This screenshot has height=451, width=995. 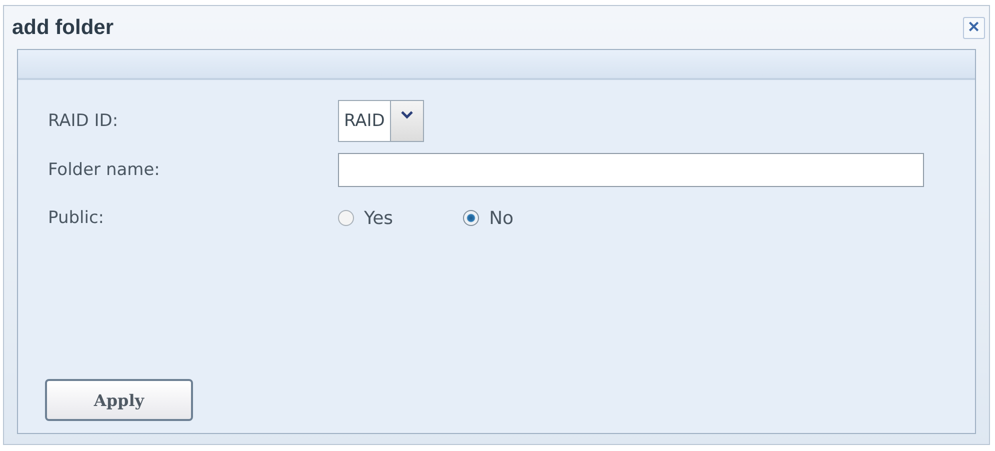 I want to click on radio-option: Yes, so click(x=366, y=218).